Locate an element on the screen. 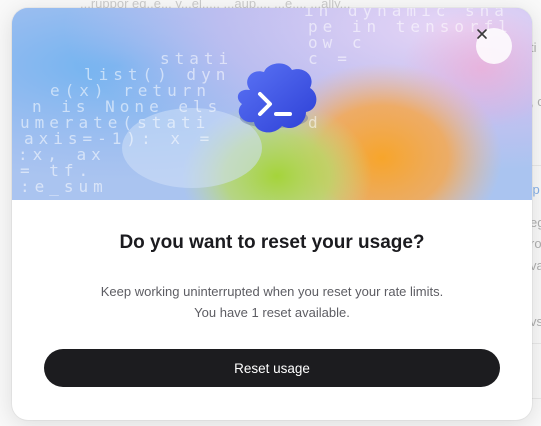 The height and width of the screenshot is (426, 541). close-icon is located at coordinates (482, 34).